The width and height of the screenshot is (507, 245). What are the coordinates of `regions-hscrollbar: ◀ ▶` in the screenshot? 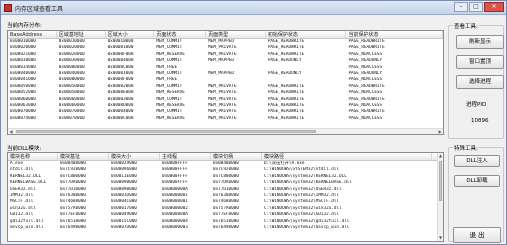 It's located at (225, 131).